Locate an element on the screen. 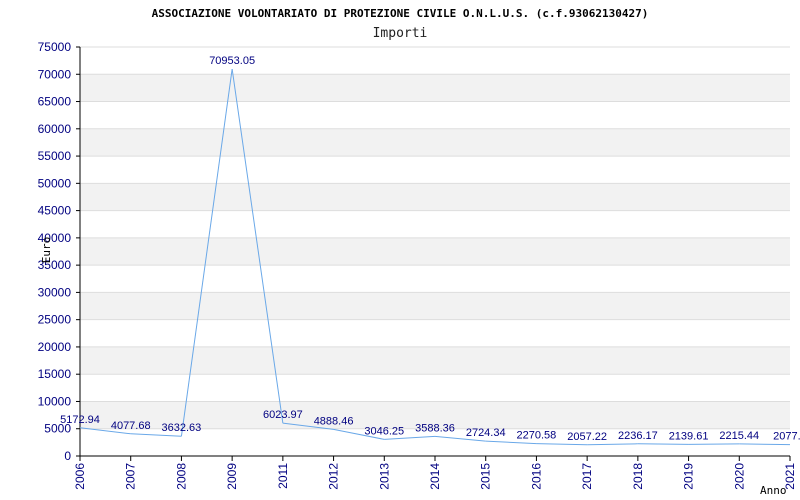  x-tick-label: 2011 is located at coordinates (283, 476).